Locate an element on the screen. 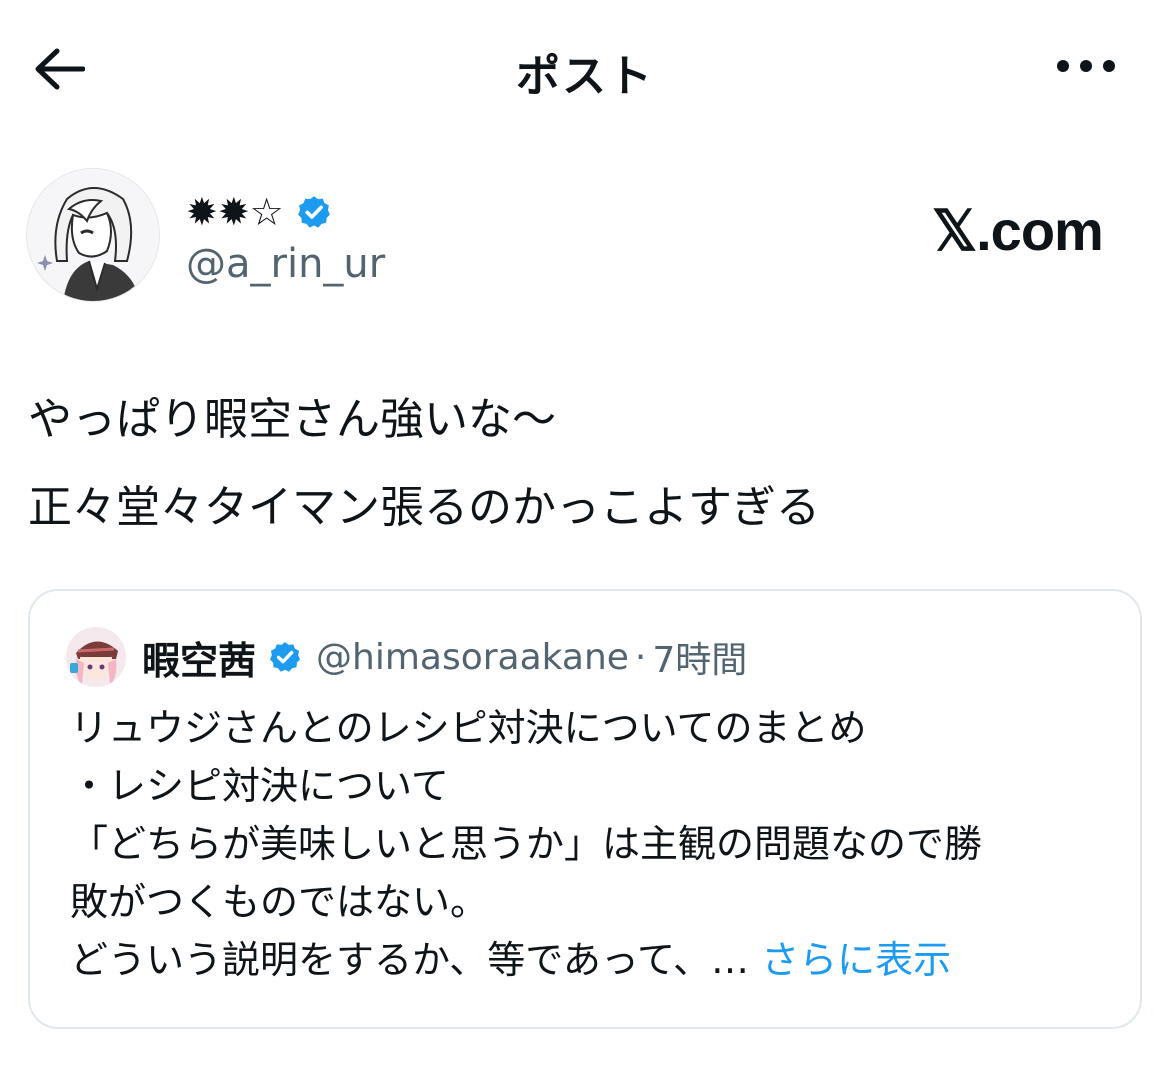 Image resolution: width=1170 pixels, height=1068 pixels. quoted-author-name: 暇空茜 is located at coordinates (199, 657).